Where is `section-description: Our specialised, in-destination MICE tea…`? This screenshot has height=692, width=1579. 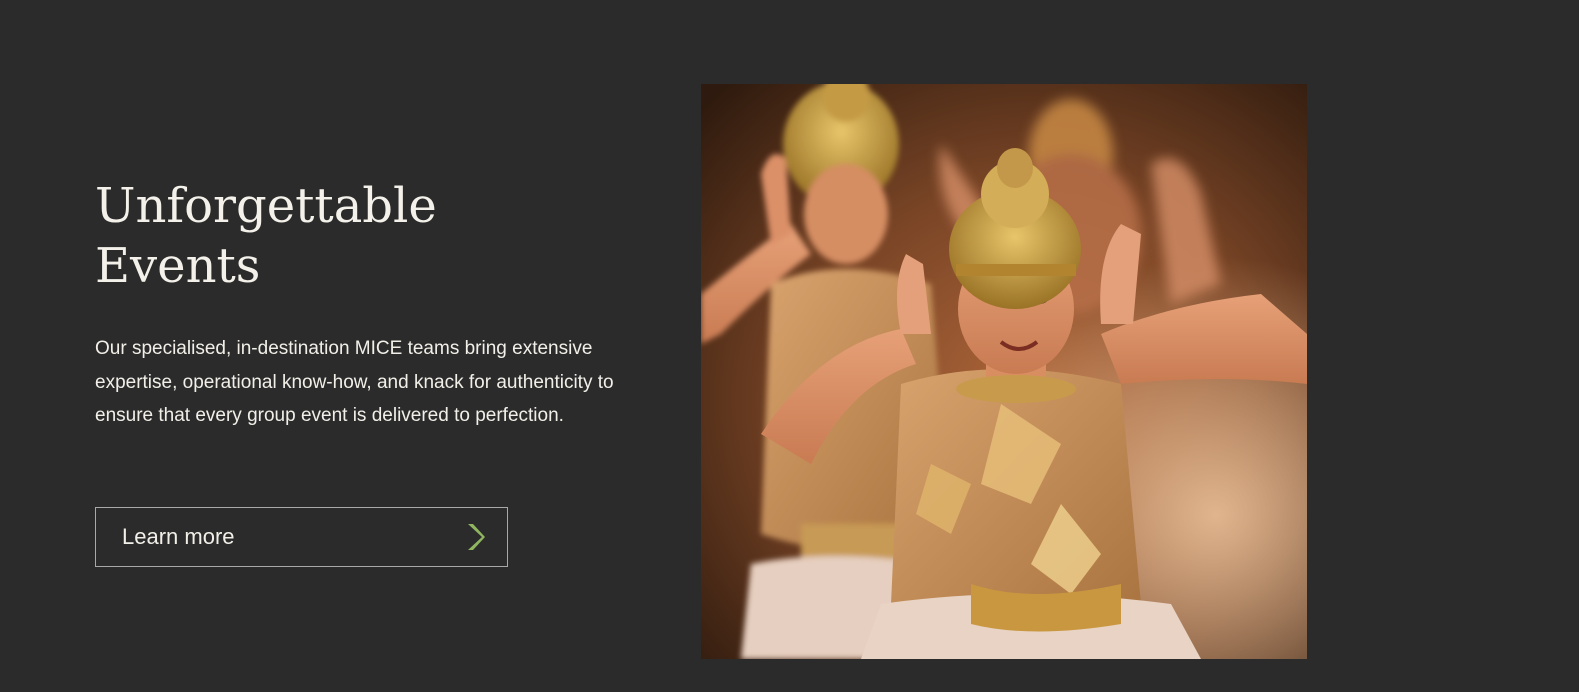
section-description: Our specialised, in-destination MICE tea… is located at coordinates (354, 382).